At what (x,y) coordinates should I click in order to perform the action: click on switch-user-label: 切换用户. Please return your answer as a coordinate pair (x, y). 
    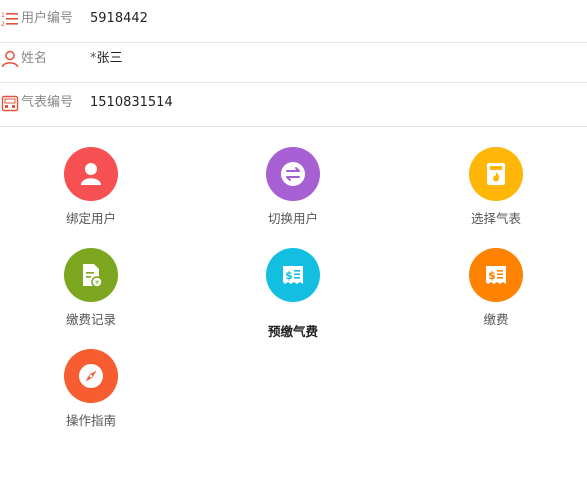
    Looking at the image, I should click on (292, 218).